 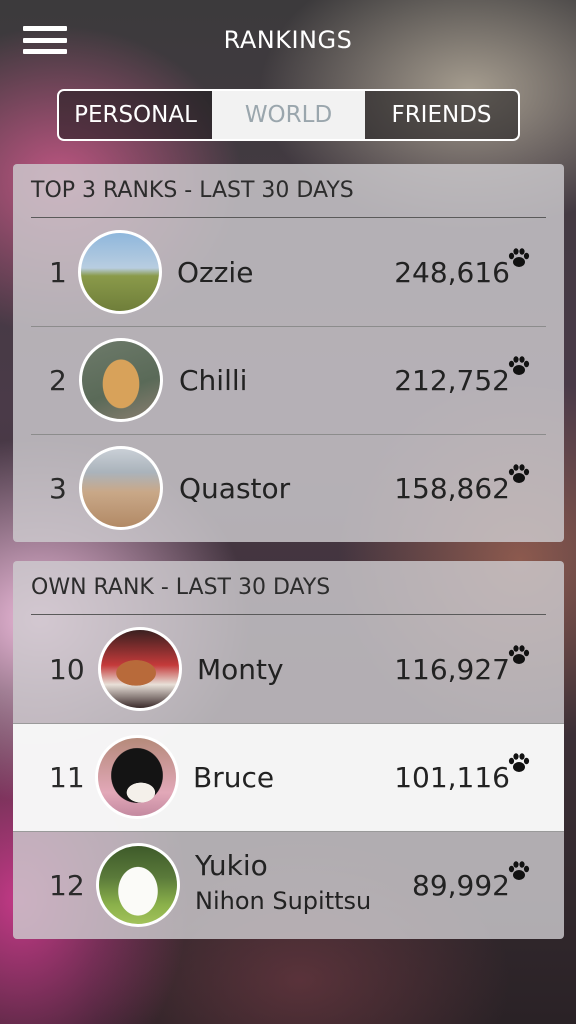 I want to click on pet-name: Monty, so click(x=240, y=669).